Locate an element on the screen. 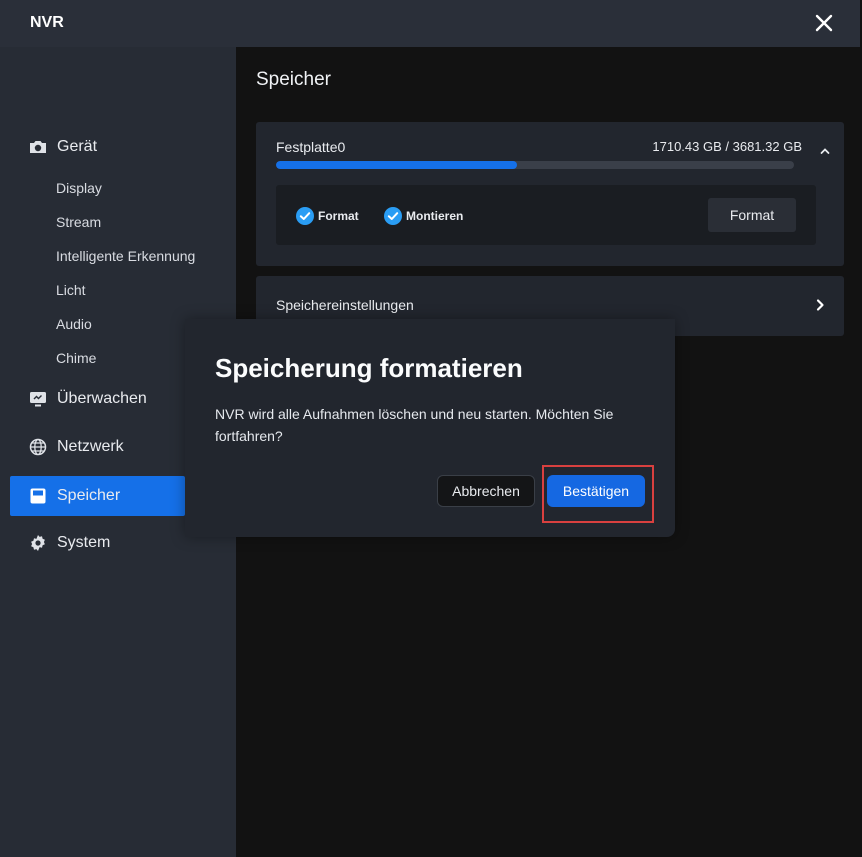  montieren-checkbox-label: Montieren is located at coordinates (435, 216).